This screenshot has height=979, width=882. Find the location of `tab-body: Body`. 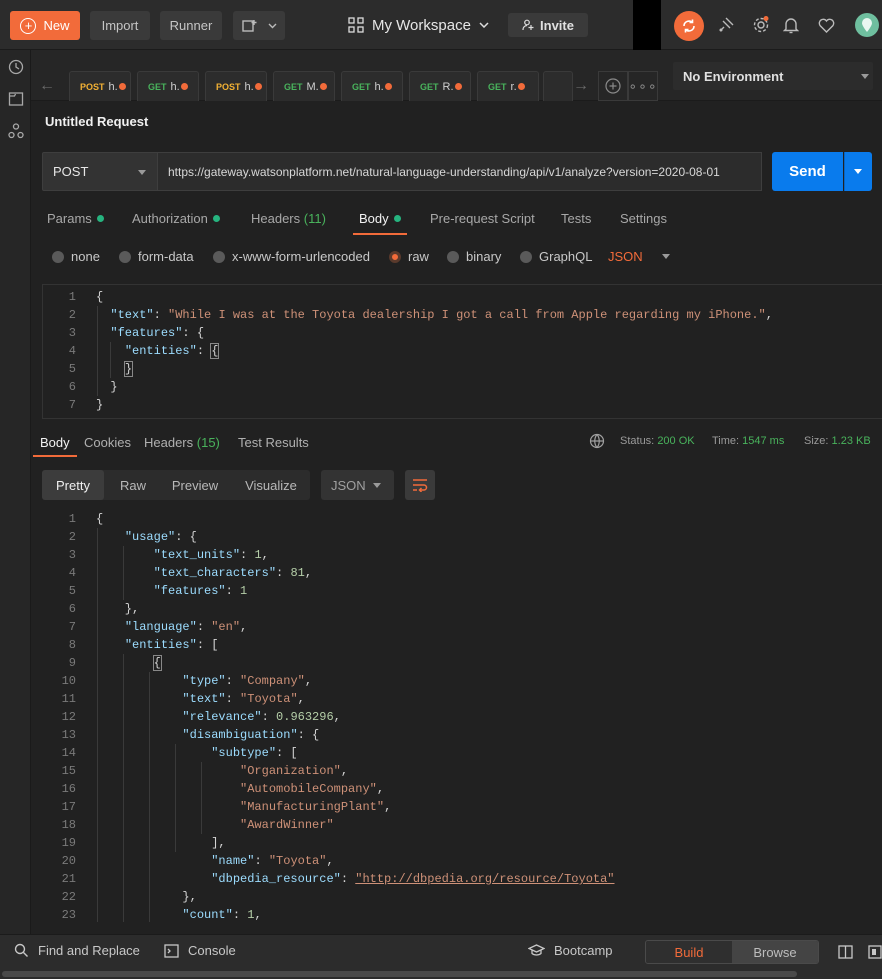

tab-body: Body is located at coordinates (380, 218).